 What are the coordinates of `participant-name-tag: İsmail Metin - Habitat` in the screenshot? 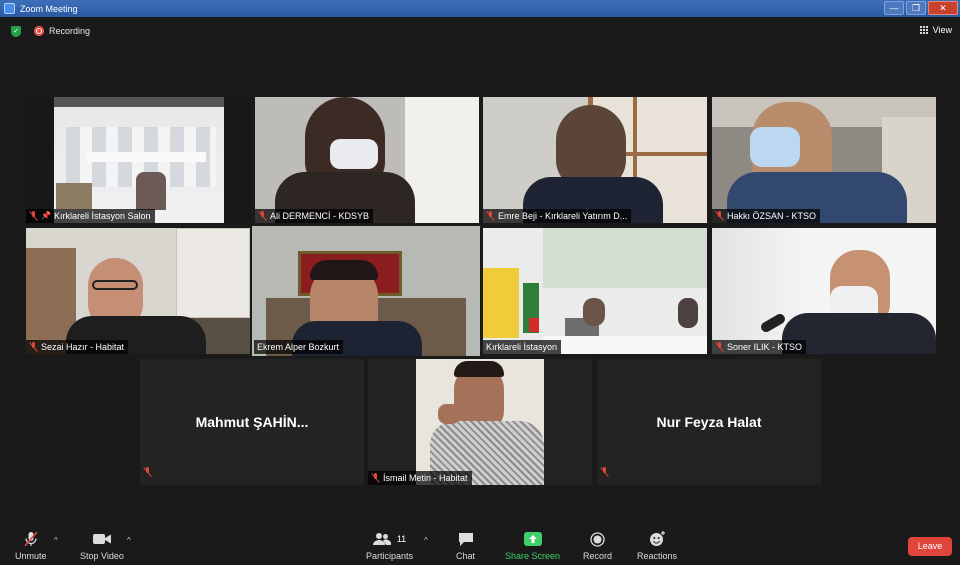 It's located at (420, 478).